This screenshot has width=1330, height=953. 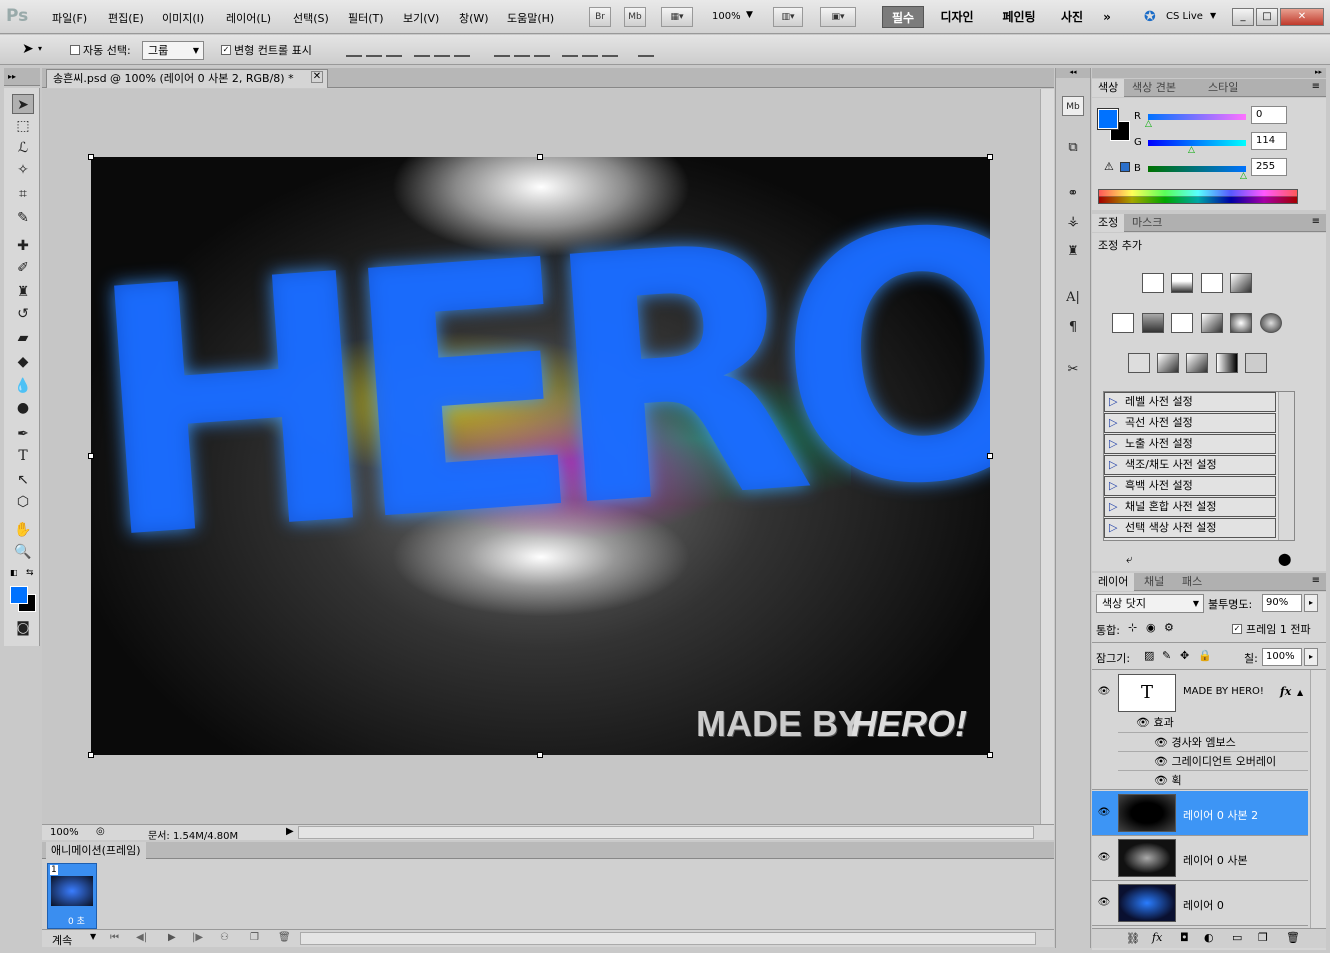 I want to click on preset-black-white: ▷ 흑백 사전 설정, so click(x=1190, y=486).